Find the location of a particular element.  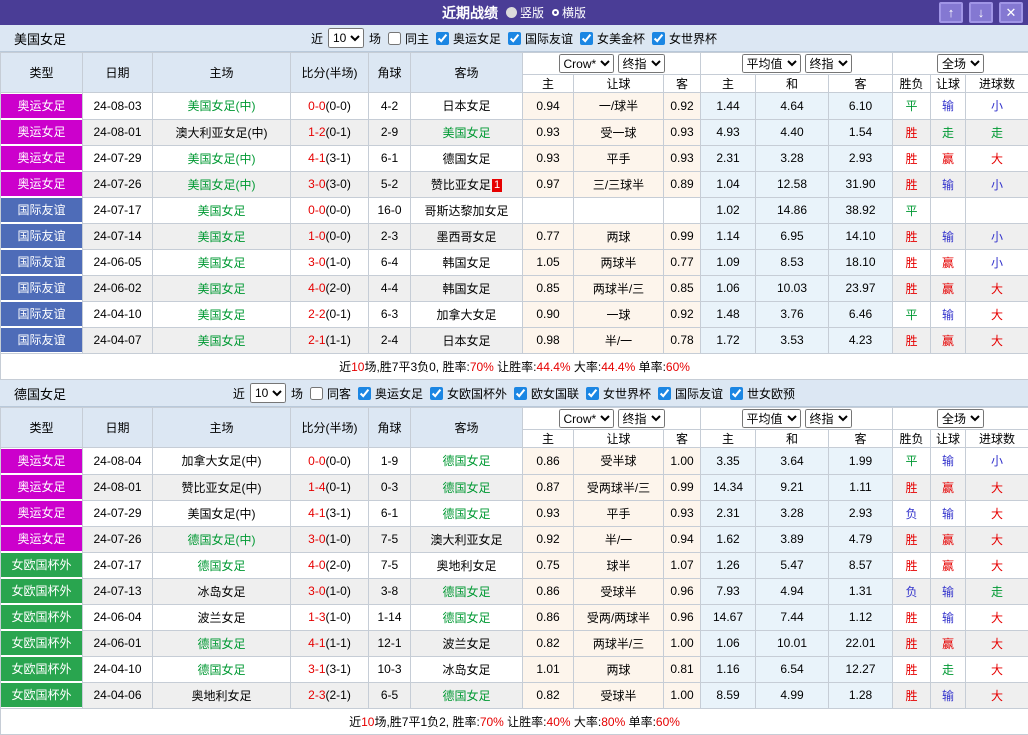

away-odds-cell: 0.89 is located at coordinates (682, 184).